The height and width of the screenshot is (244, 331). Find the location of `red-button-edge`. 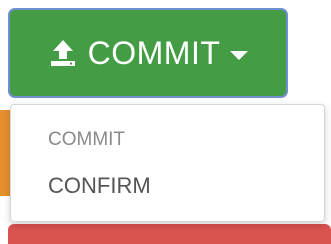

red-button-edge is located at coordinates (169, 234).